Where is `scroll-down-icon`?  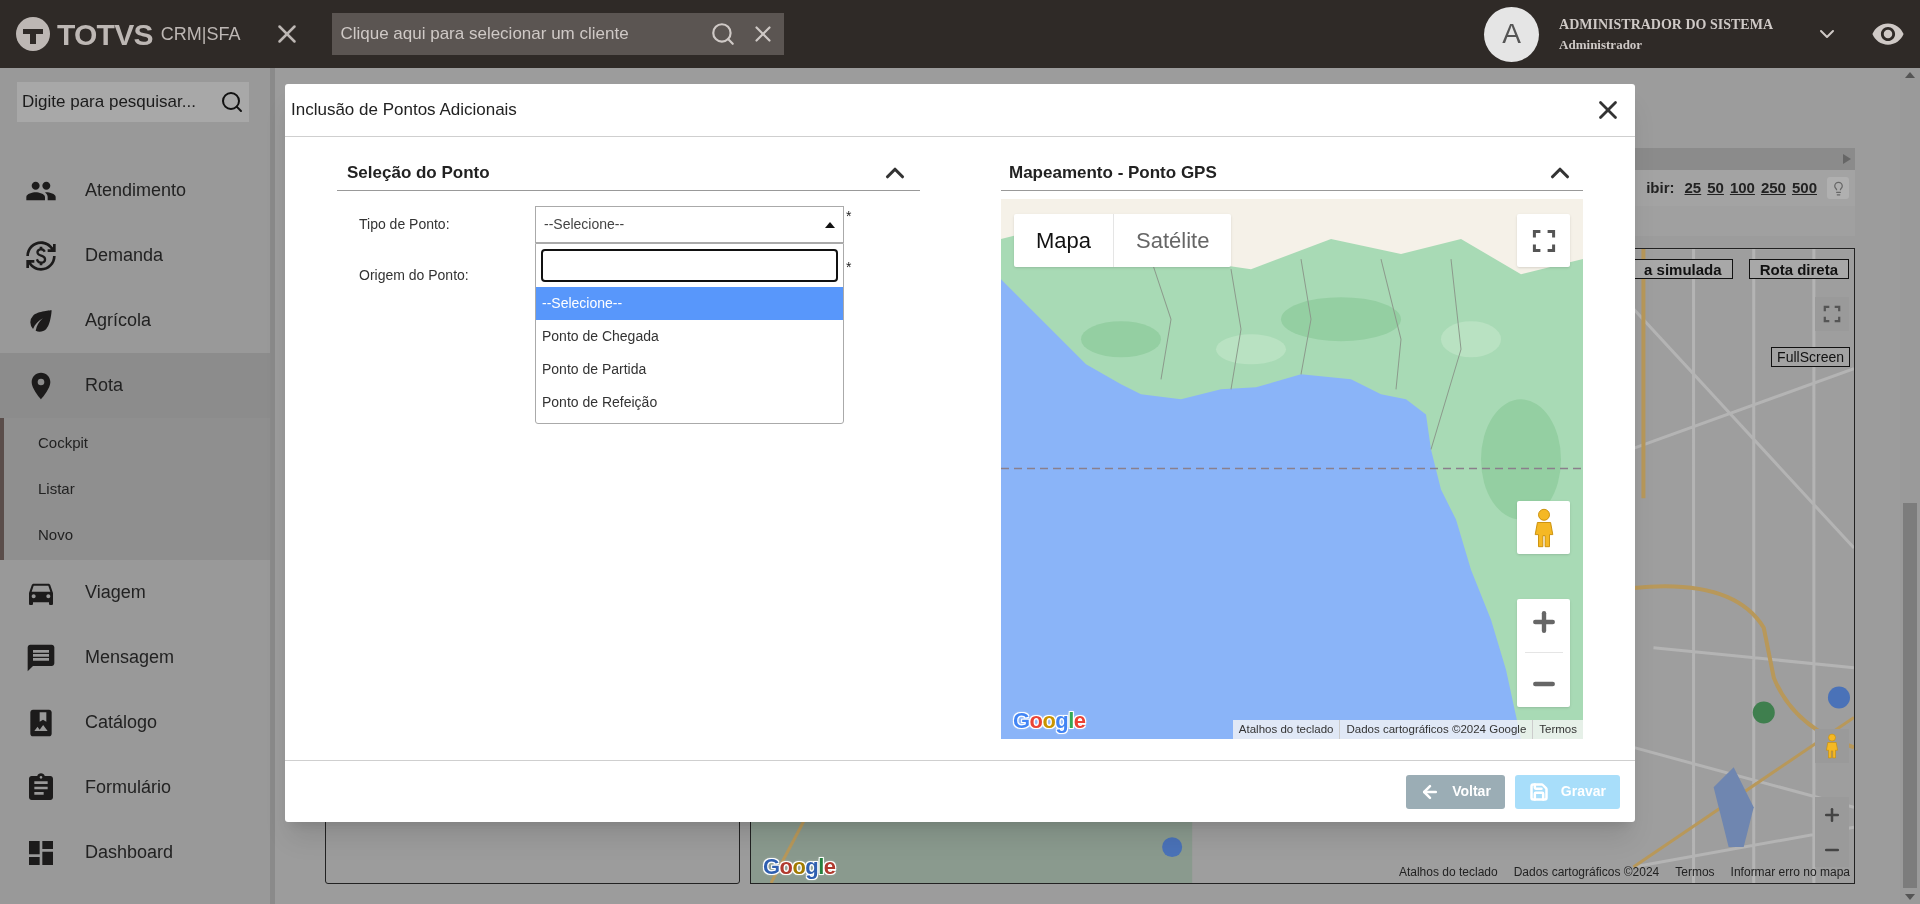 scroll-down-icon is located at coordinates (1910, 897).